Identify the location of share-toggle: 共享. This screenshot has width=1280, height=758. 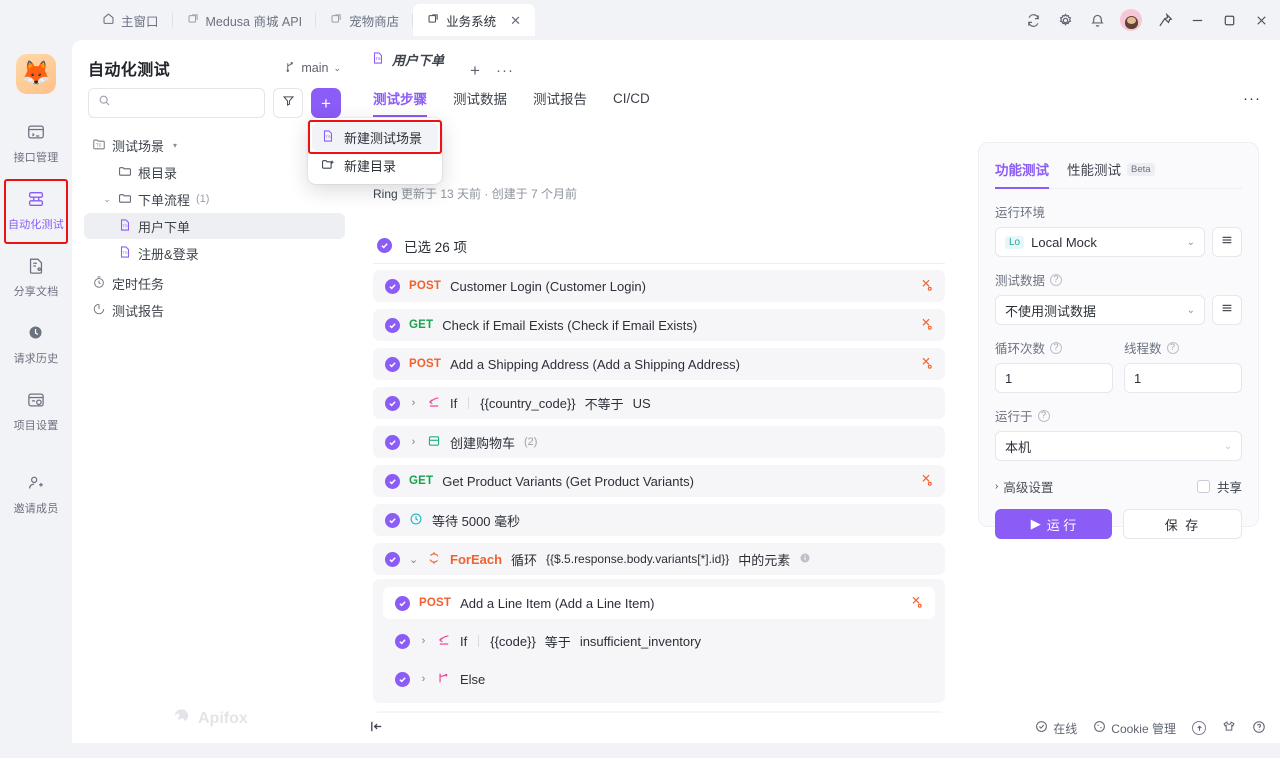
(1219, 486).